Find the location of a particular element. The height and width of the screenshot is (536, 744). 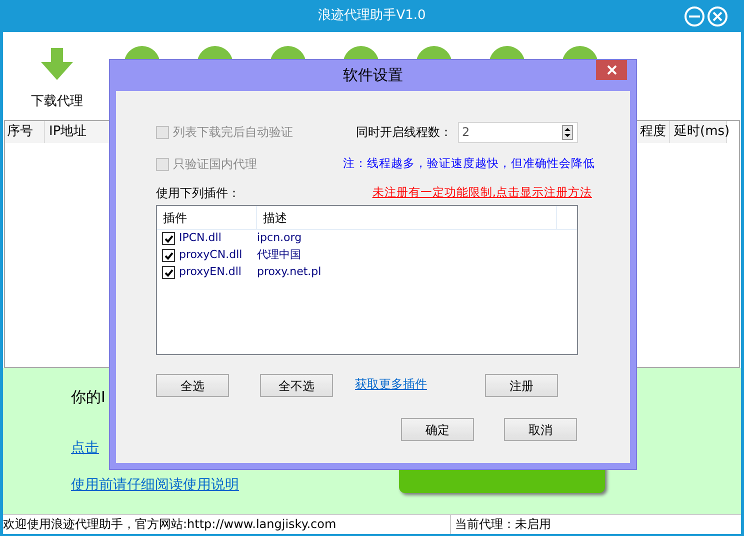

plugins-label: 使用下列插件： is located at coordinates (198, 193).